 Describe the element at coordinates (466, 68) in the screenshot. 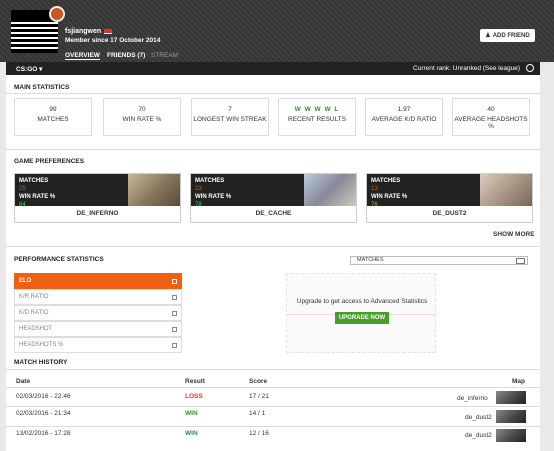

I see `current-rank: Current rank: Unranked (See league)` at that location.